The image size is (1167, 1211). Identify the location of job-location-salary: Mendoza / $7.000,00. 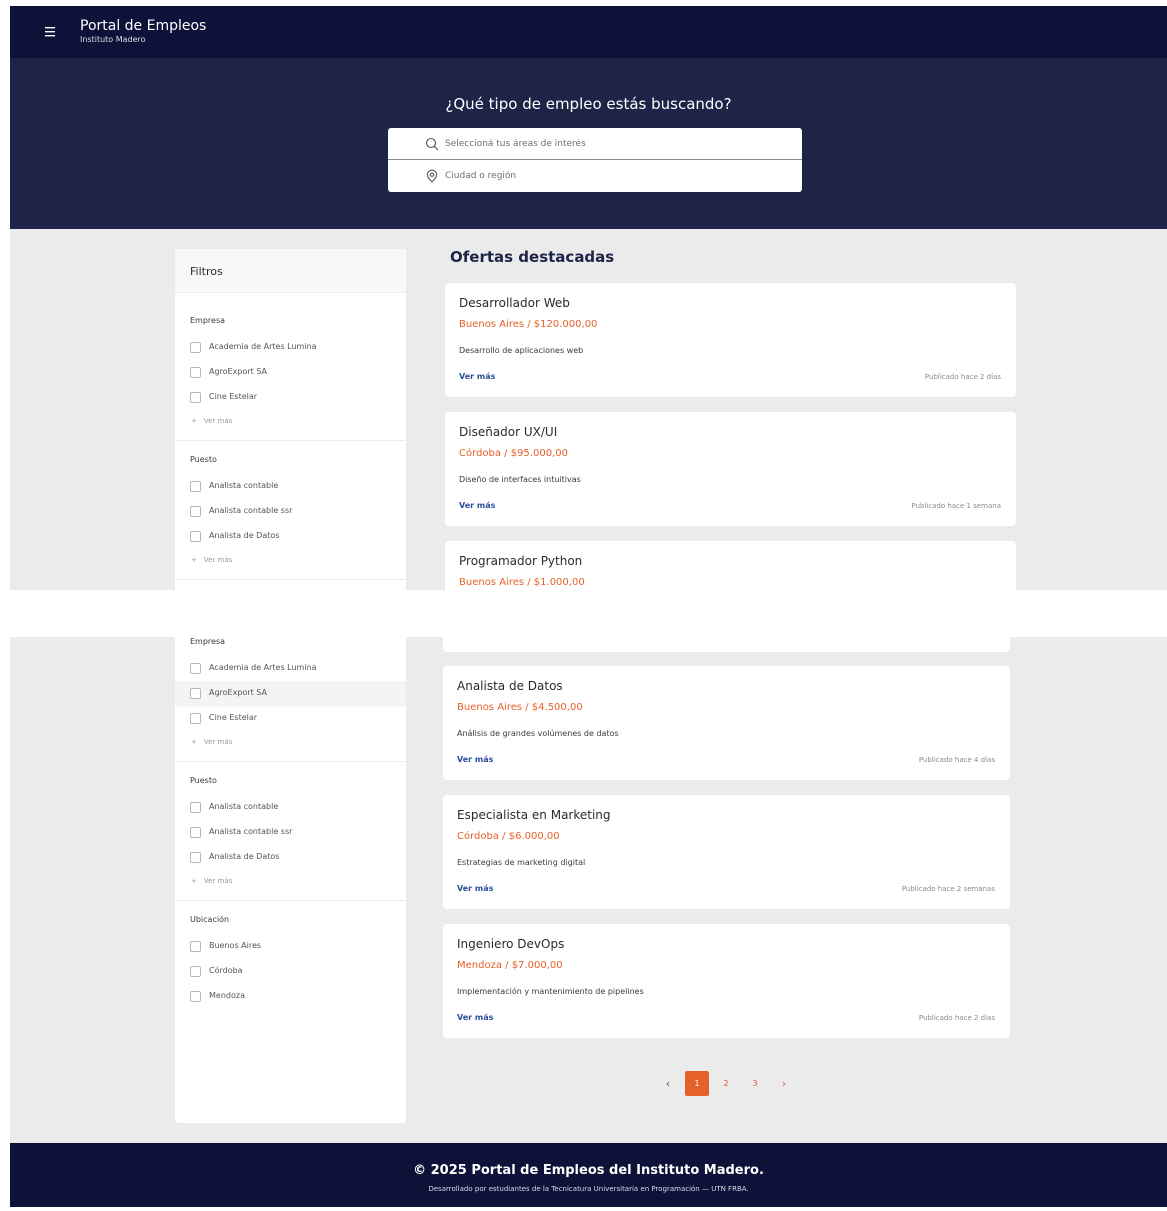
(510, 965).